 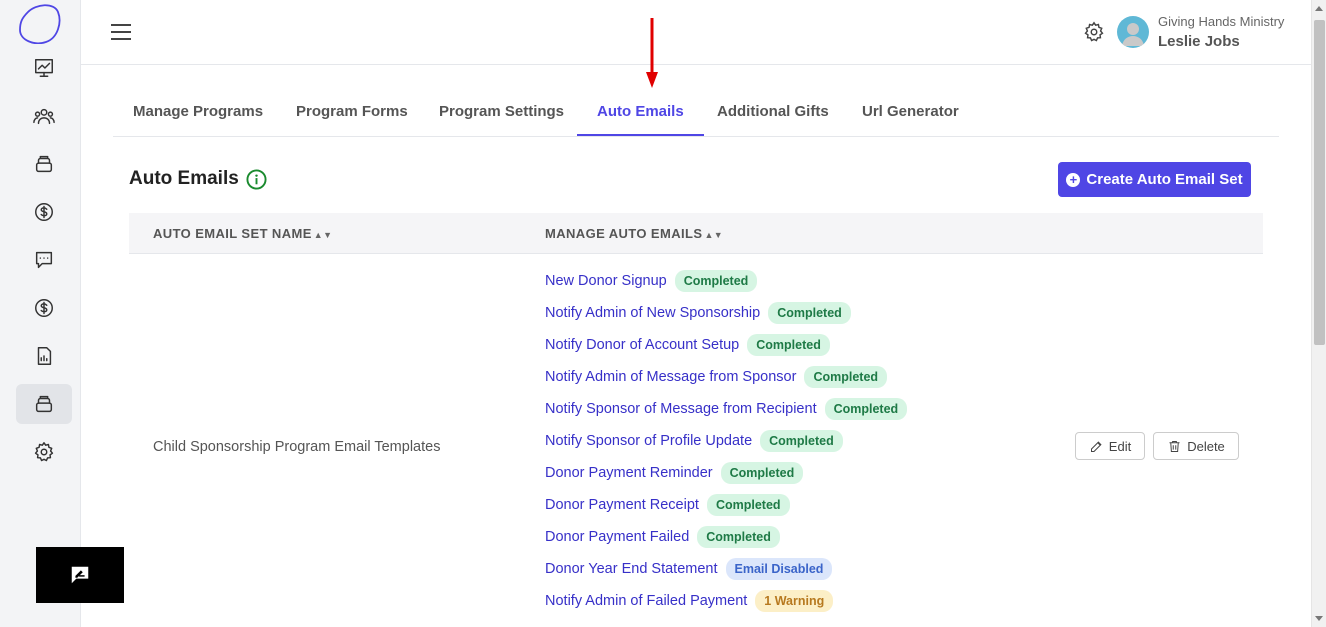 I want to click on scroll-up-arrow-icon, so click(x=1319, y=8).